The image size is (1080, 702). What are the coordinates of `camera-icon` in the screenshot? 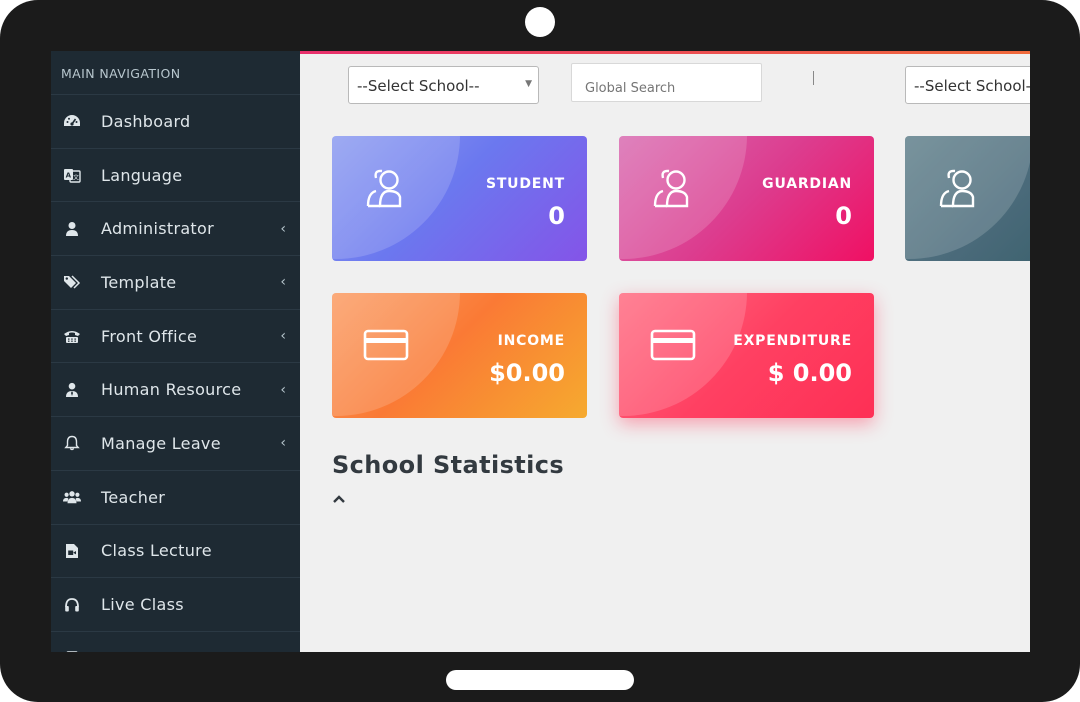 It's located at (540, 22).